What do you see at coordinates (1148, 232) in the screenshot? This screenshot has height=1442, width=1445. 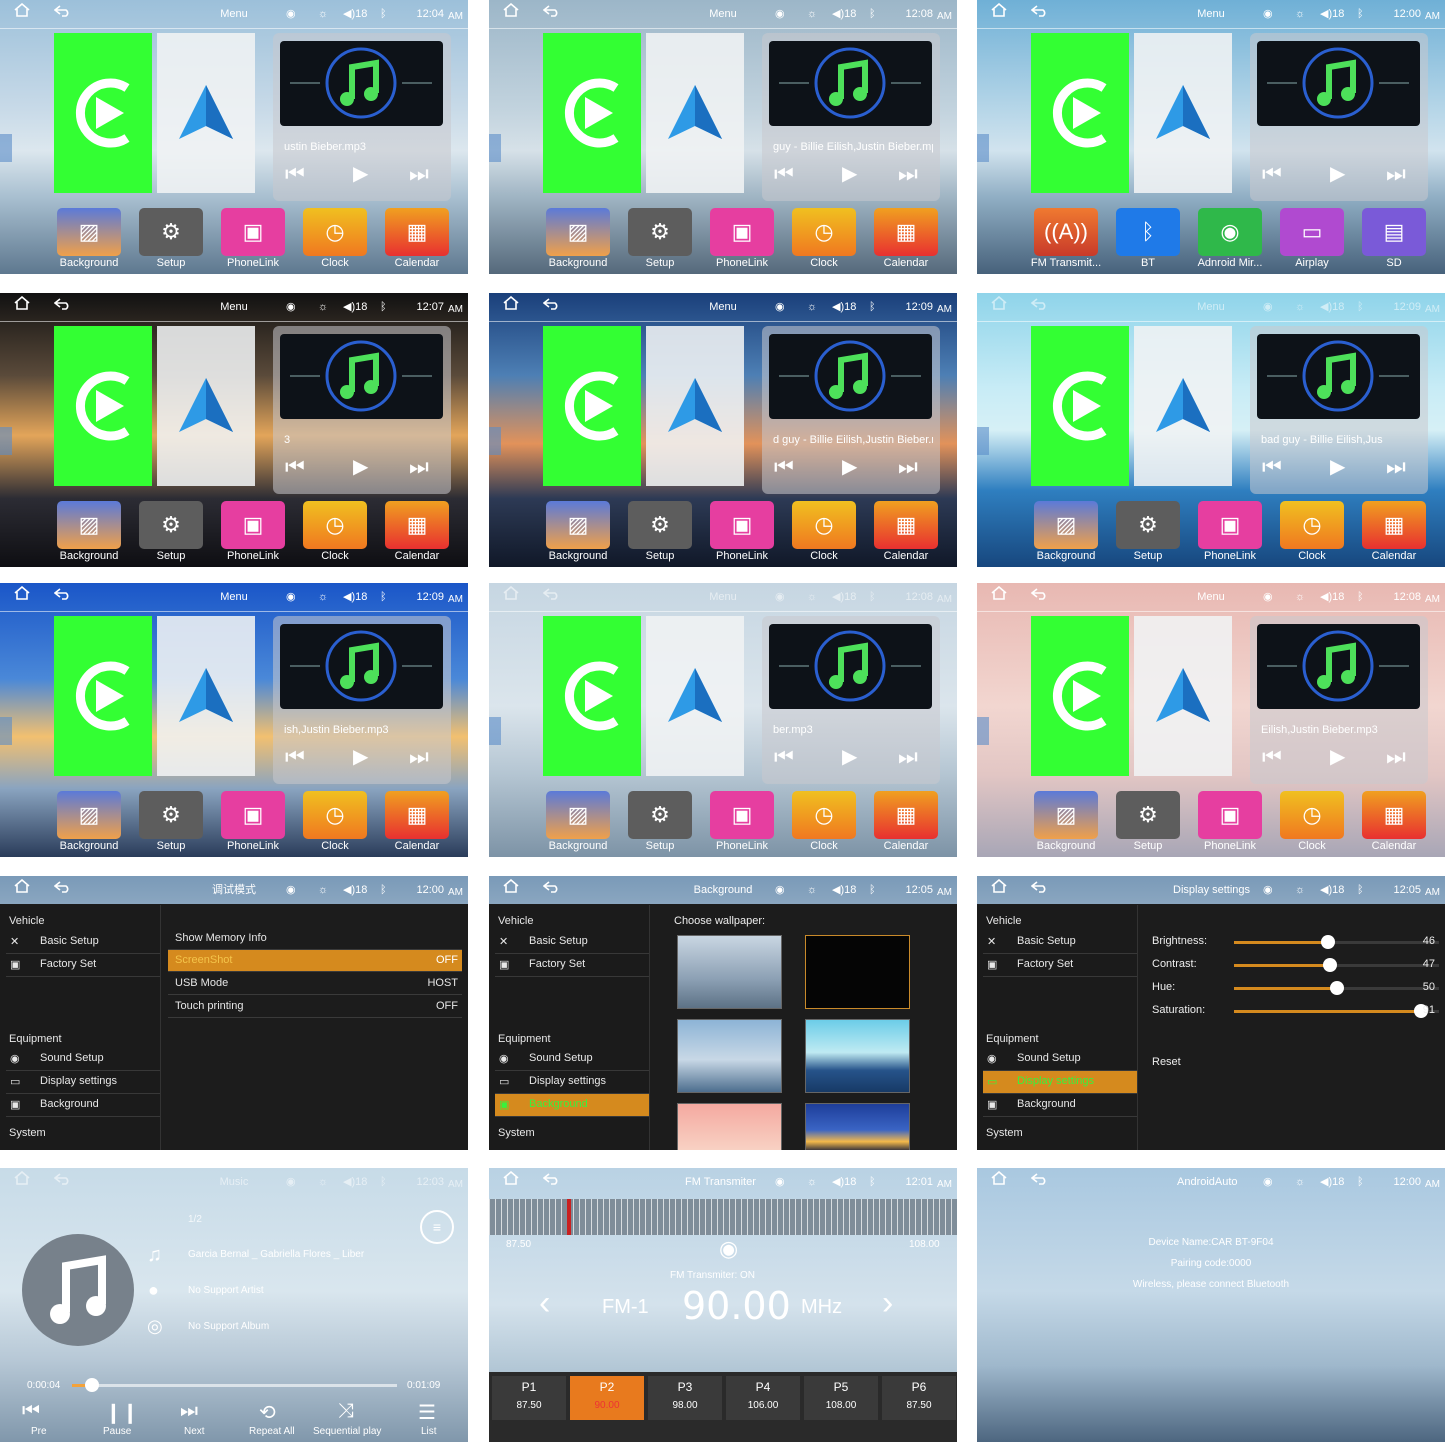 I see `app-tile: ᛒ` at bounding box center [1148, 232].